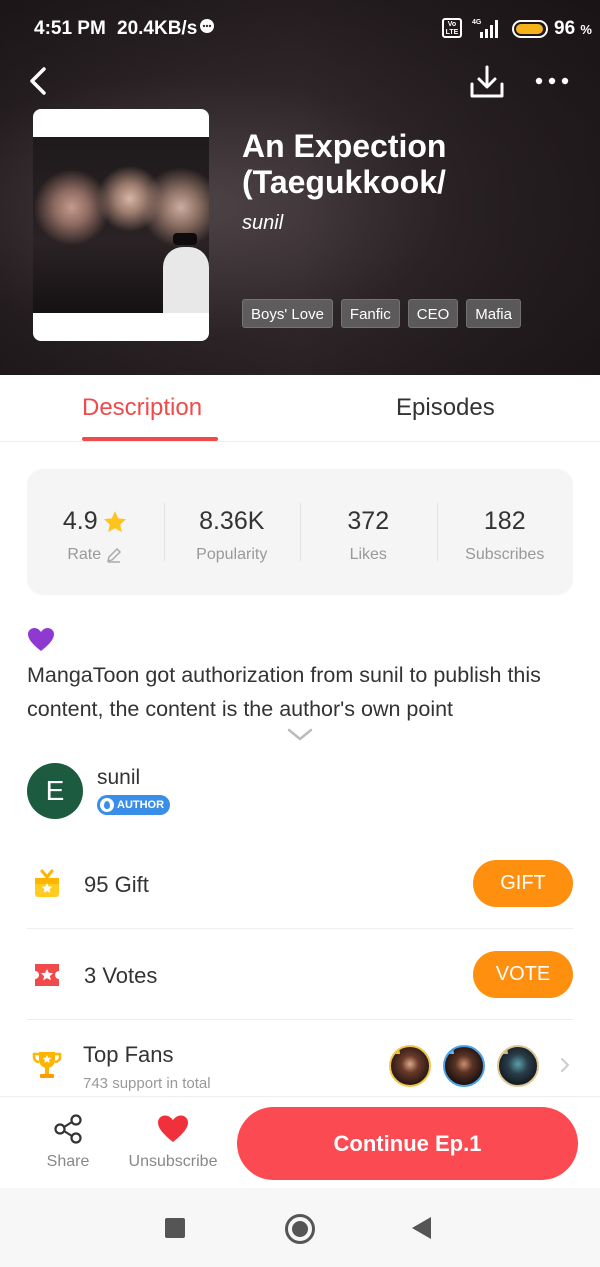 This screenshot has height=1267, width=600. I want to click on tab-description: Description, so click(142, 408).